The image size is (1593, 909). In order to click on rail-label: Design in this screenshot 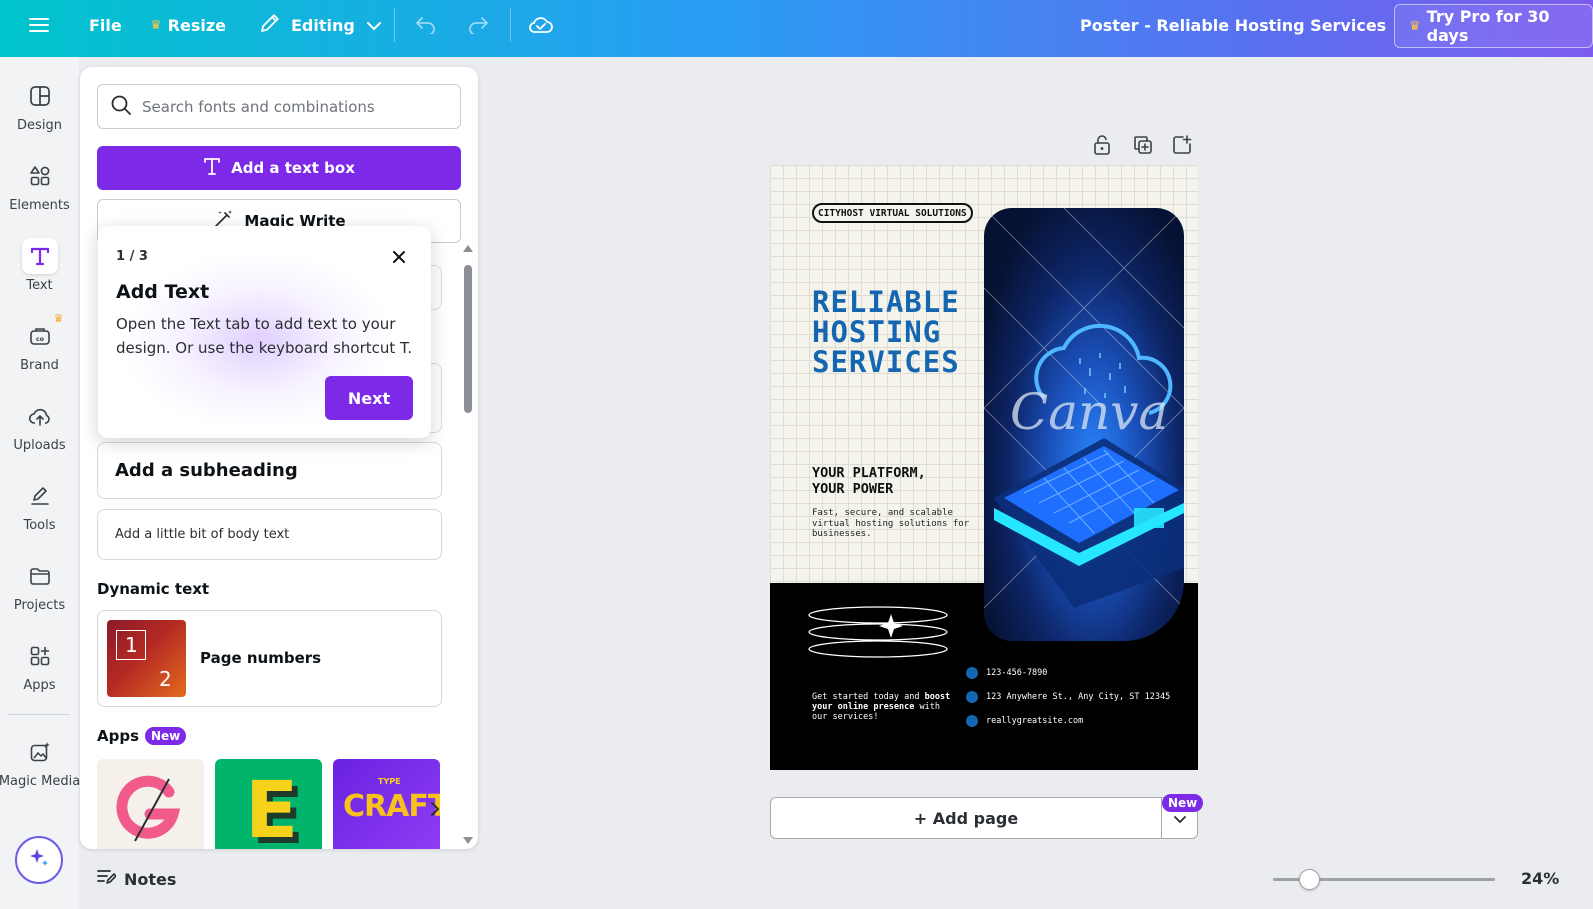, I will do `click(39, 125)`.